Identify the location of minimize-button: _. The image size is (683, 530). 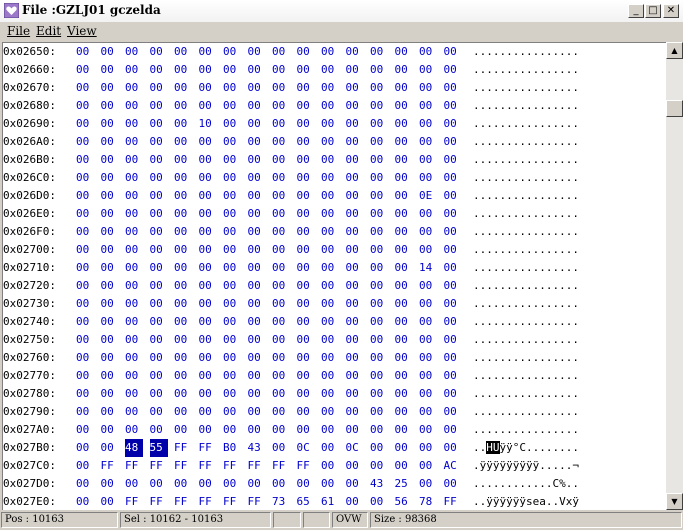
(636, 11).